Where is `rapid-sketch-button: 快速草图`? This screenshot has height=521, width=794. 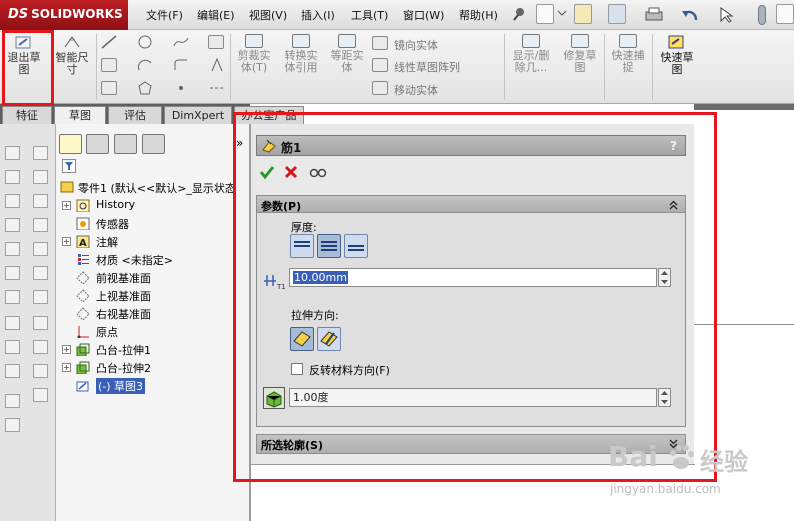
rapid-sketch-button: 快速草图 is located at coordinates (677, 55).